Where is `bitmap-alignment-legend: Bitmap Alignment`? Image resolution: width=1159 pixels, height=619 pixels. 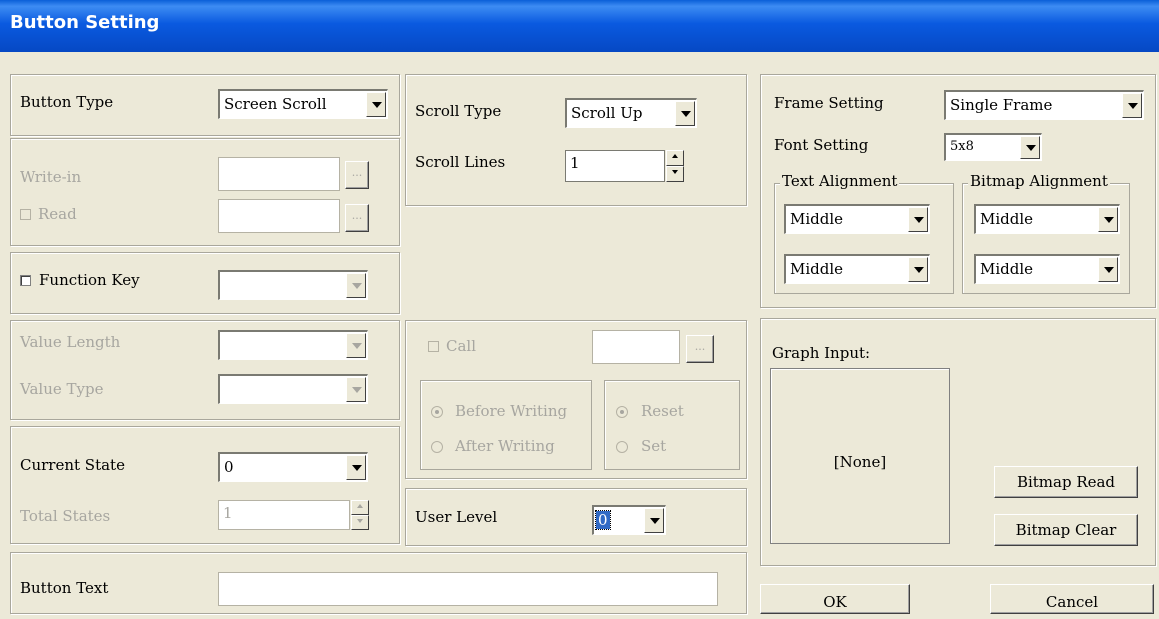
bitmap-alignment-legend: Bitmap Alignment is located at coordinates (1039, 181).